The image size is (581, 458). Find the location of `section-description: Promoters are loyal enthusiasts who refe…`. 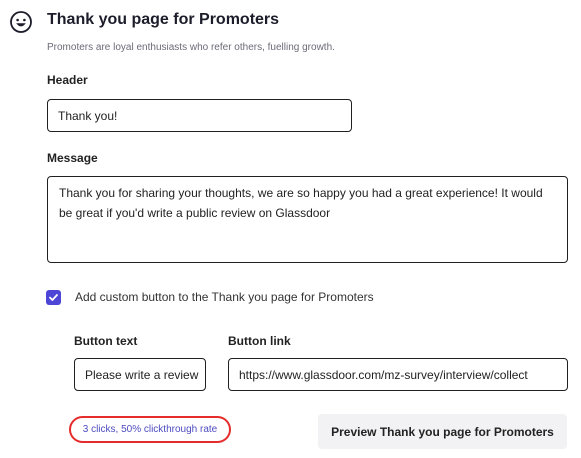

section-description: Promoters are loyal enthusiasts who refe… is located at coordinates (191, 47).